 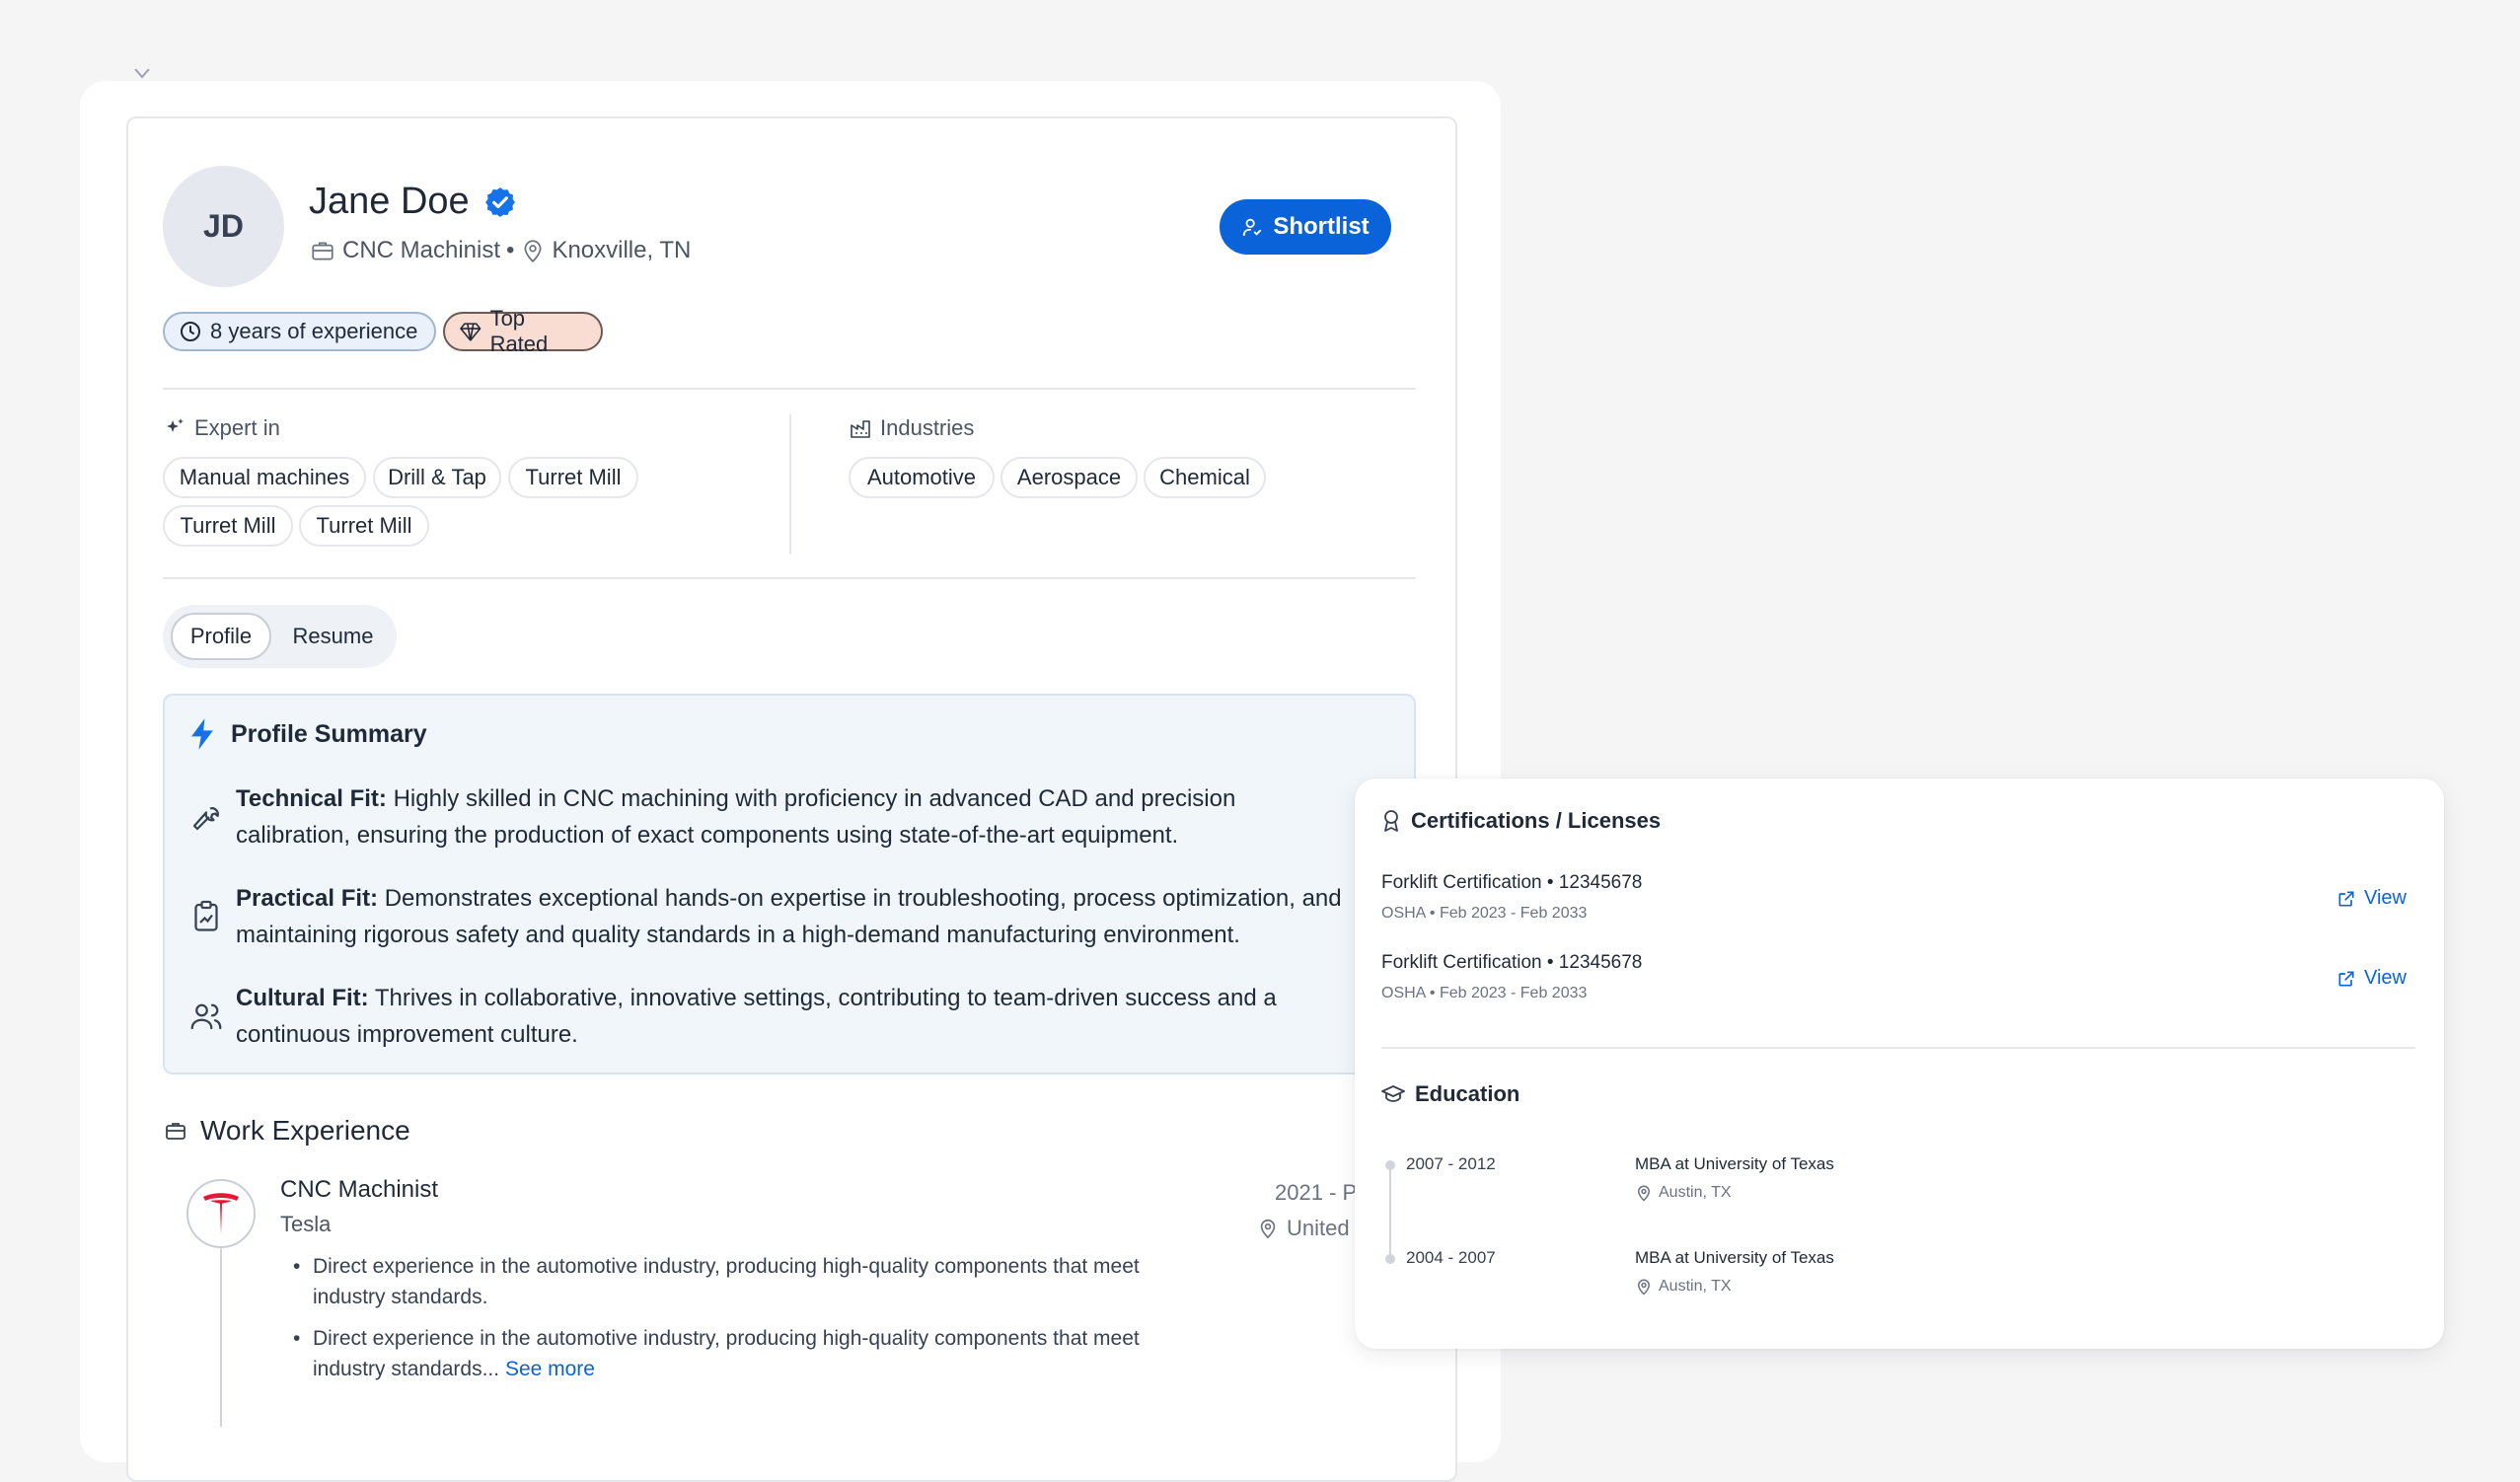 I want to click on certifications-title: Certifications / Licenses, so click(x=1521, y=821).